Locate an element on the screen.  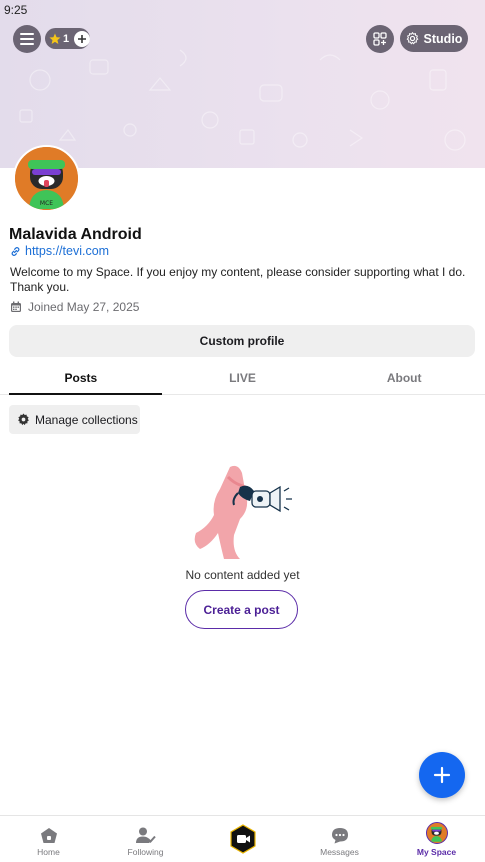
create-post-button: Create a post is located at coordinates (241, 609).